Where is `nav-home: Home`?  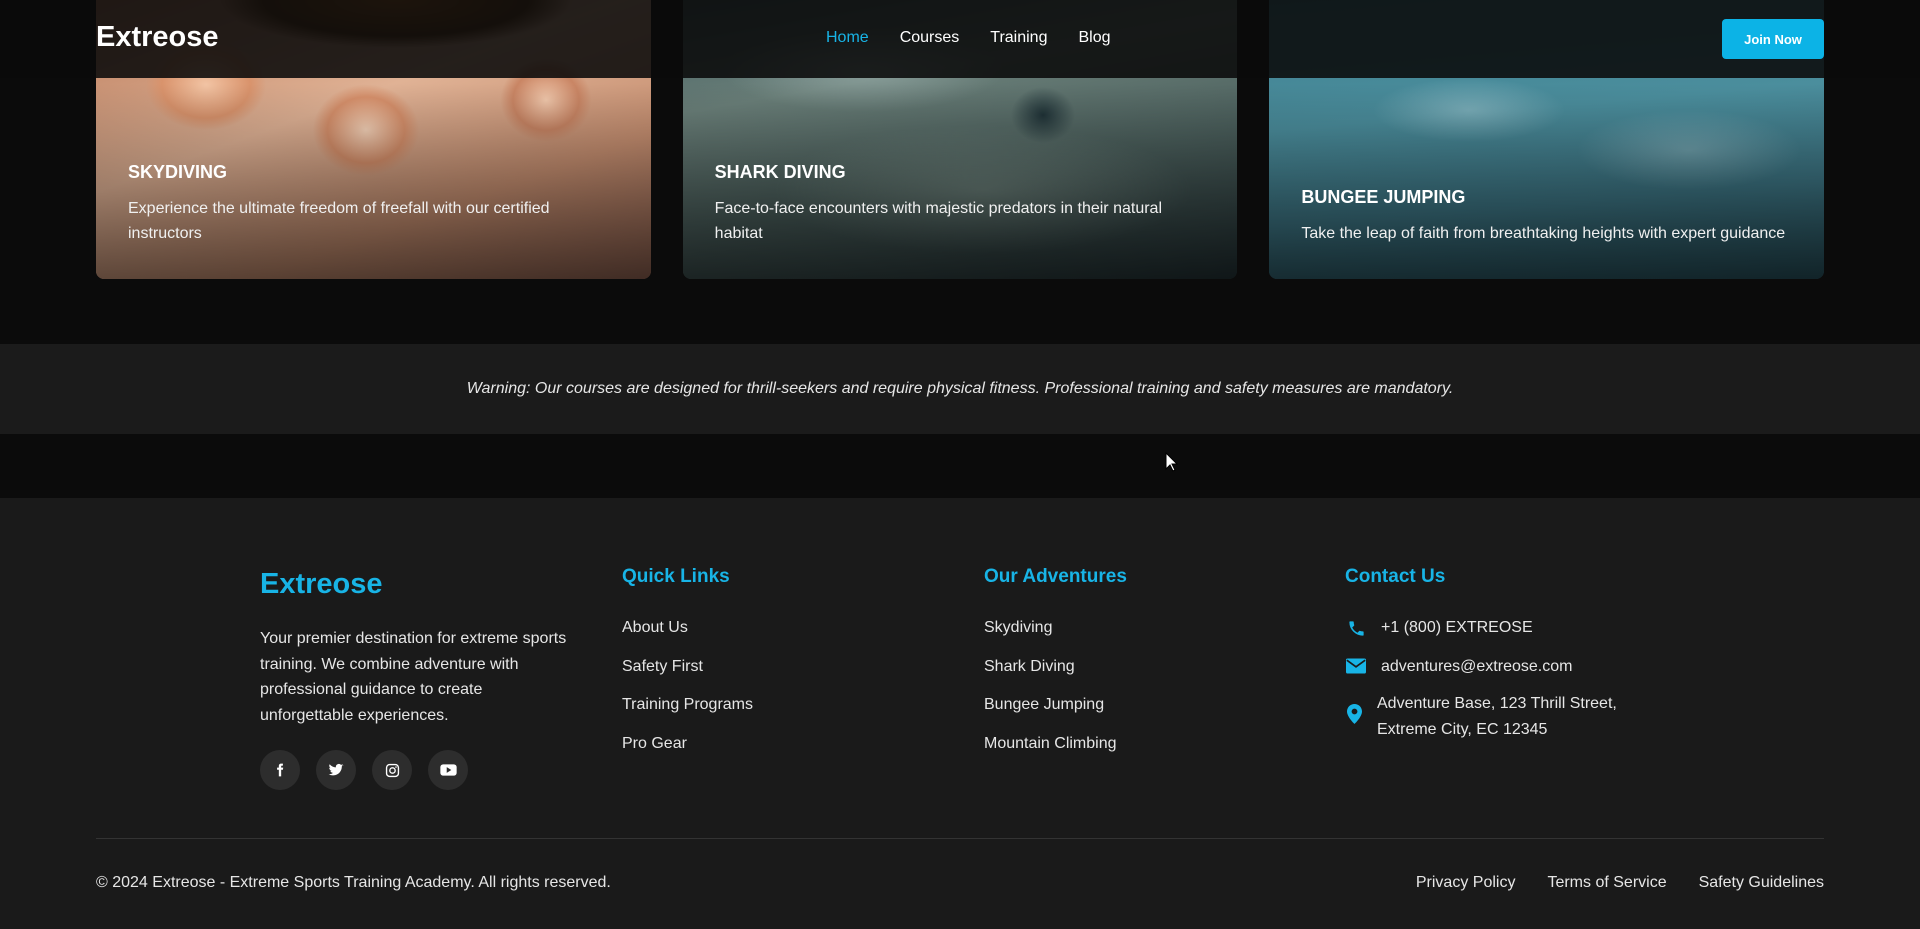
nav-home: Home is located at coordinates (847, 38).